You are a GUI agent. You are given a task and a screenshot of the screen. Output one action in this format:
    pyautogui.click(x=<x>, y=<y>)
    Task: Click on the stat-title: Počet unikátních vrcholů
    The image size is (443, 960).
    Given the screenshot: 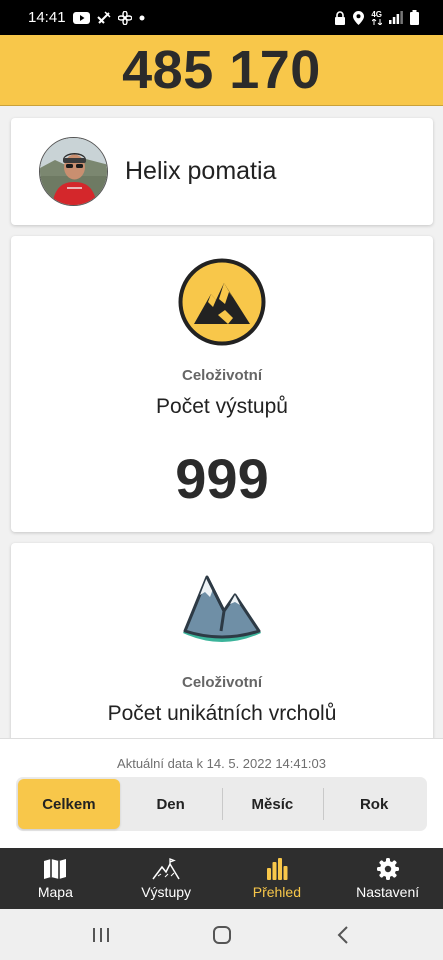 What is the action you would take?
    pyautogui.click(x=222, y=713)
    